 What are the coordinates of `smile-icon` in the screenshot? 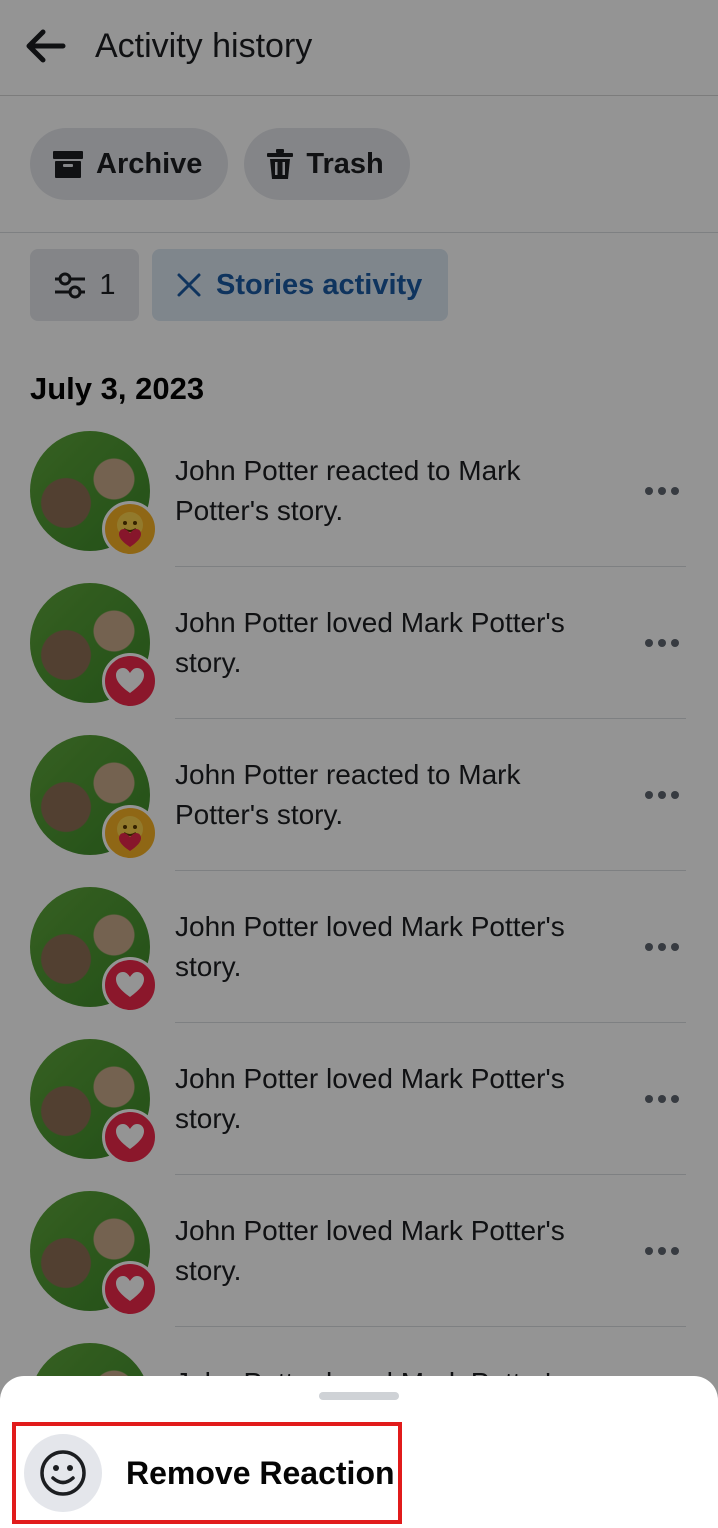 It's located at (63, 1473).